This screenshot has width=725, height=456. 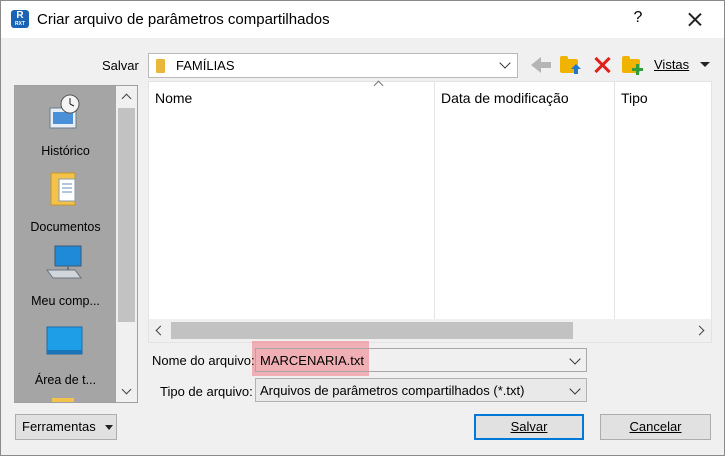 I want to click on app-icon-sub: RXT, so click(x=20, y=24).